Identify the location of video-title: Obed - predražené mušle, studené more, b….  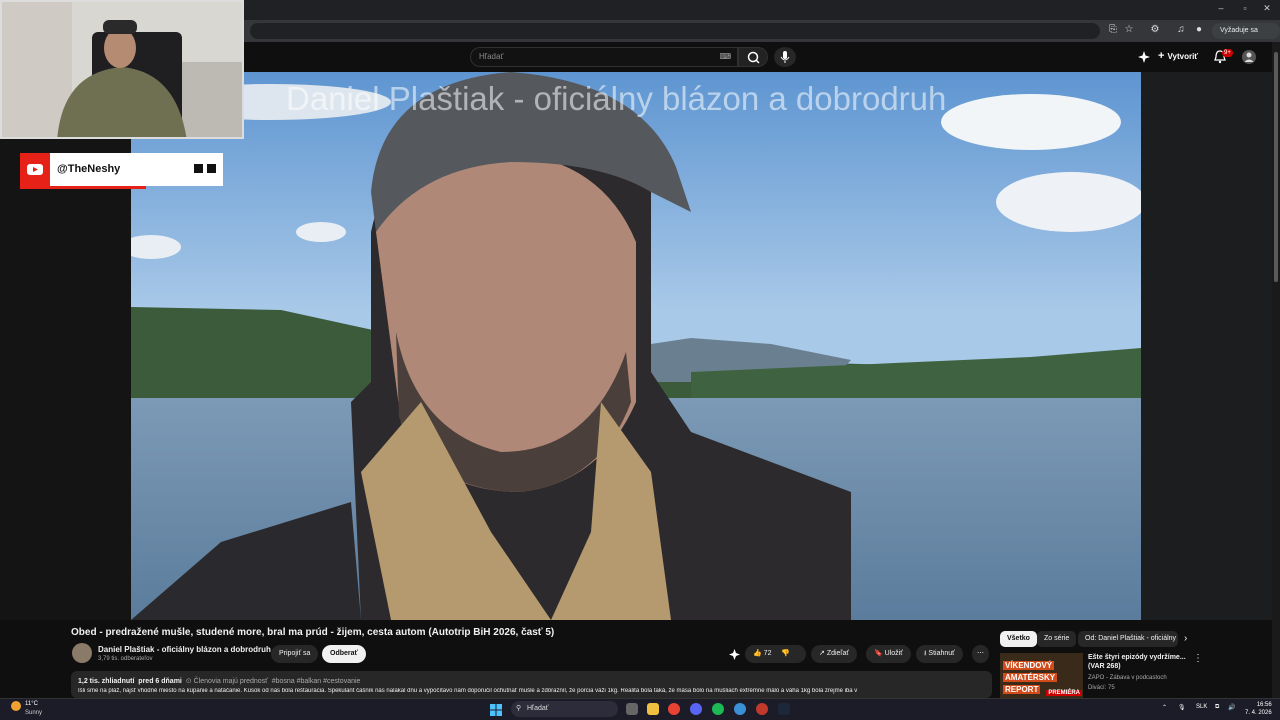
(313, 632).